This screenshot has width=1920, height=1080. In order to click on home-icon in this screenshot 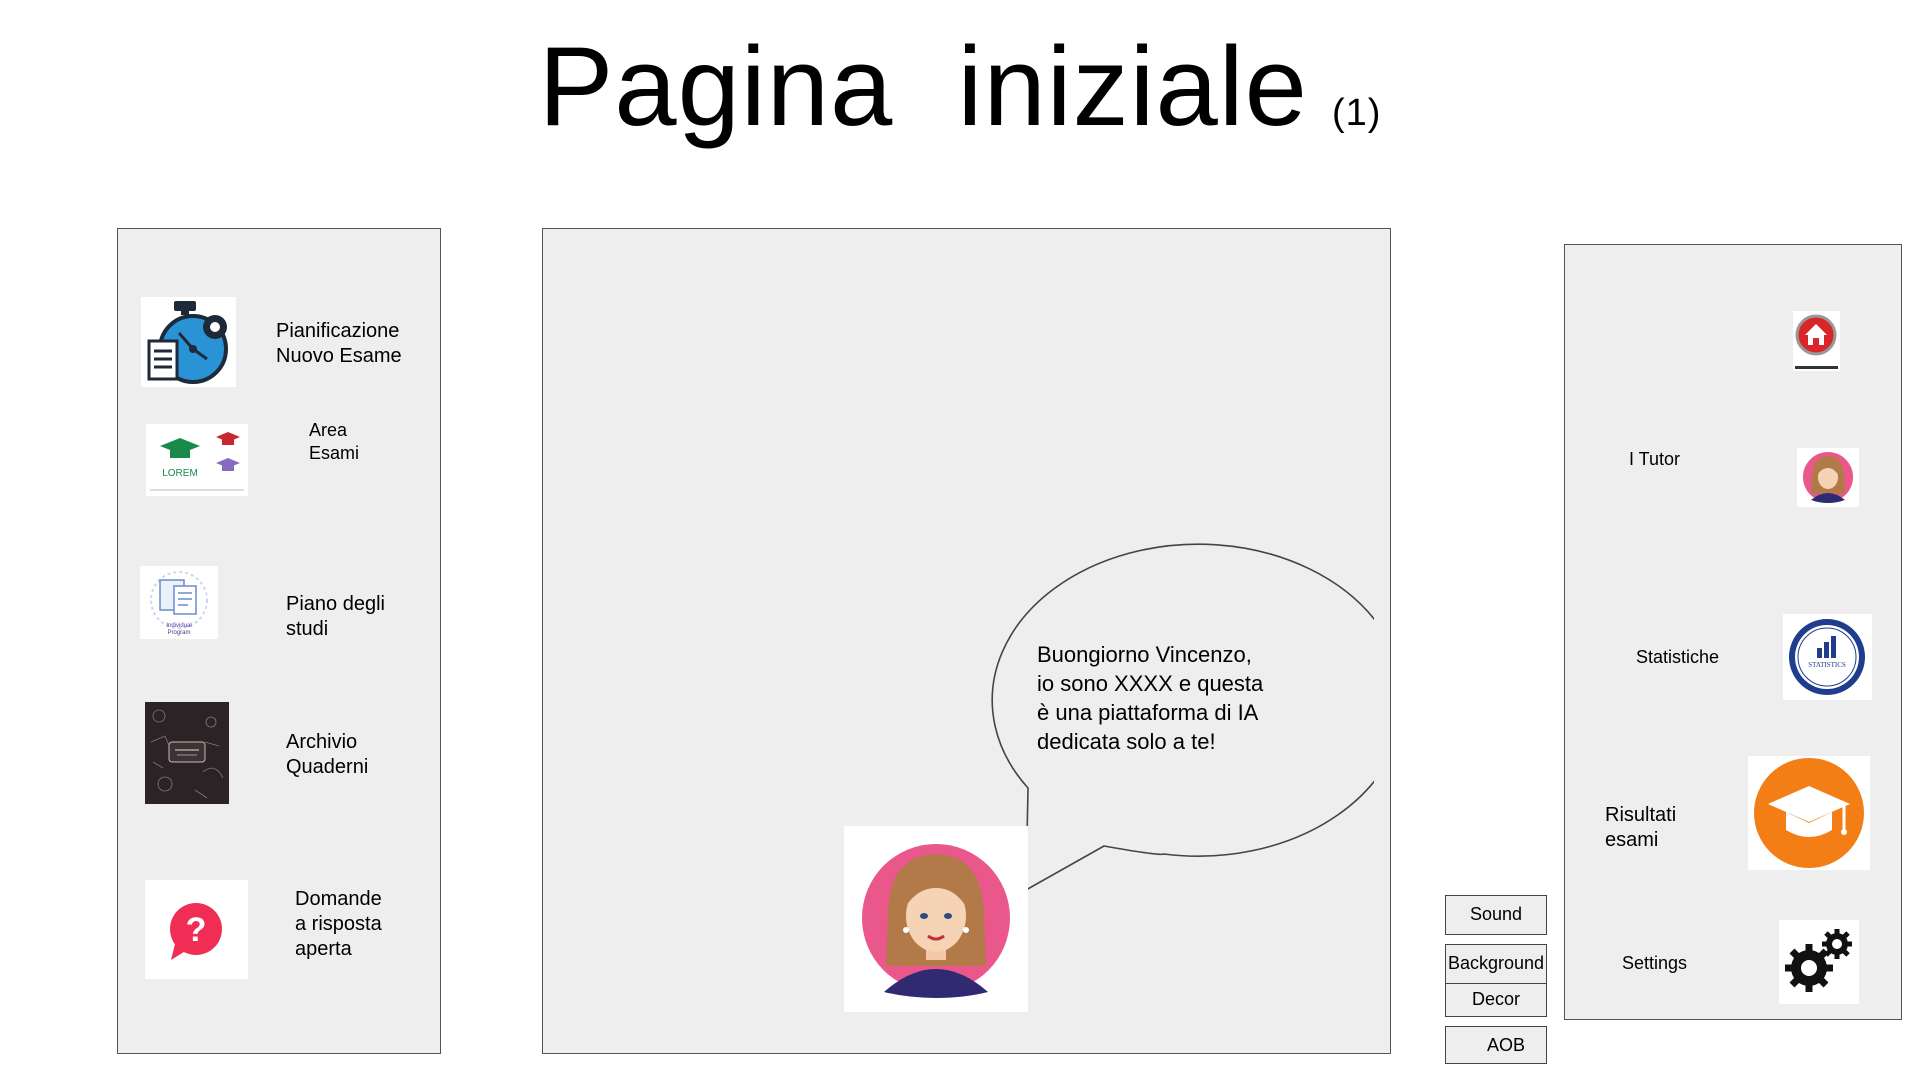, I will do `click(1816, 341)`.